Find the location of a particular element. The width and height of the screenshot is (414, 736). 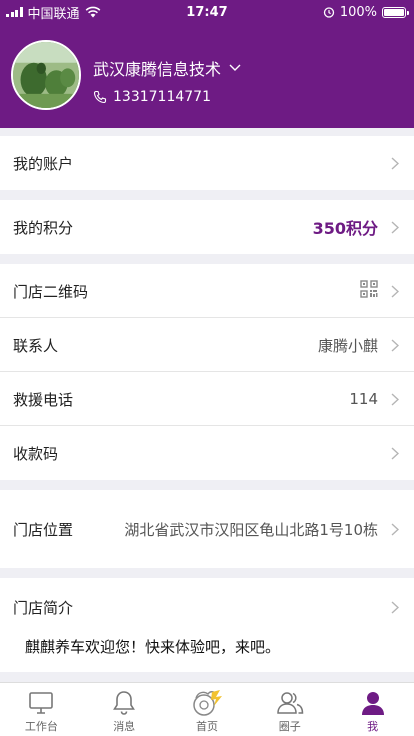

rescue-phone-label: 救援电话 is located at coordinates (43, 399).